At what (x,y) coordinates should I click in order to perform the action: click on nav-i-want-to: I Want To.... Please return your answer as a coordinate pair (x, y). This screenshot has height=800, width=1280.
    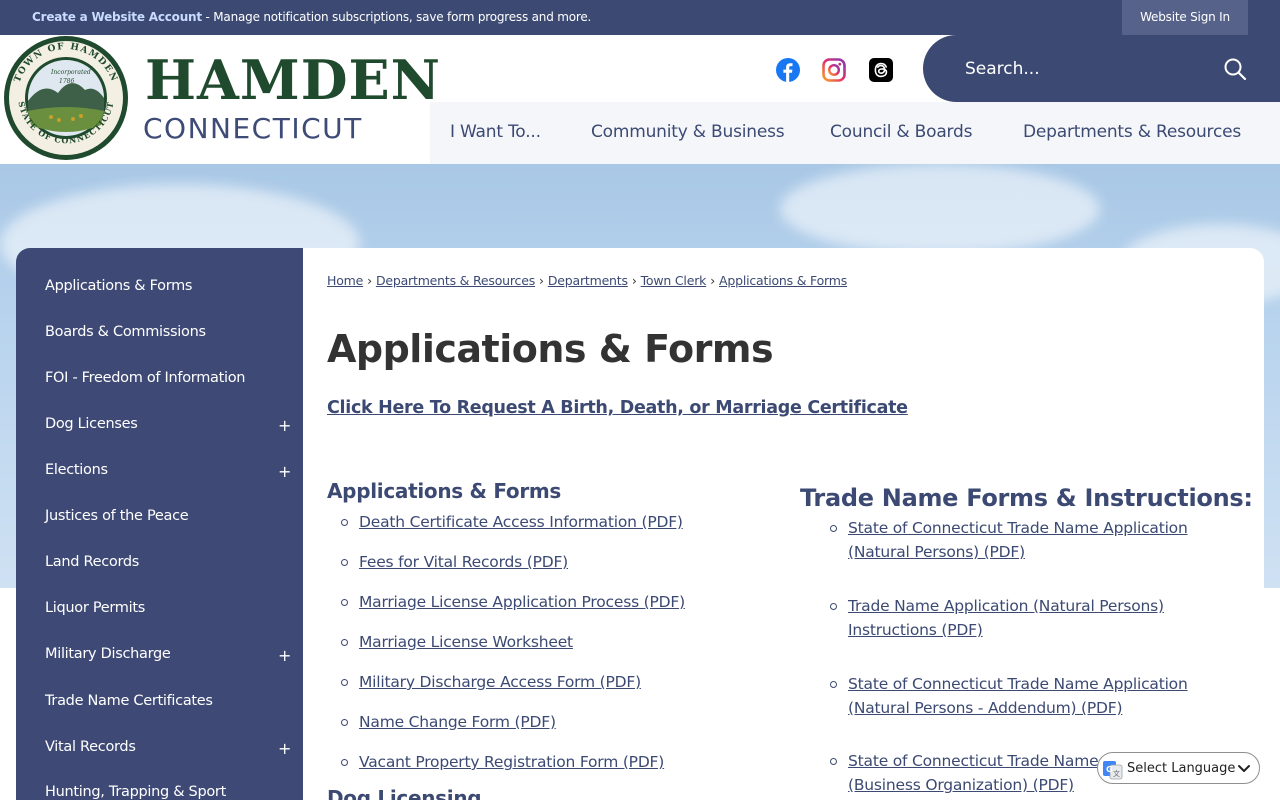
    Looking at the image, I should click on (495, 132).